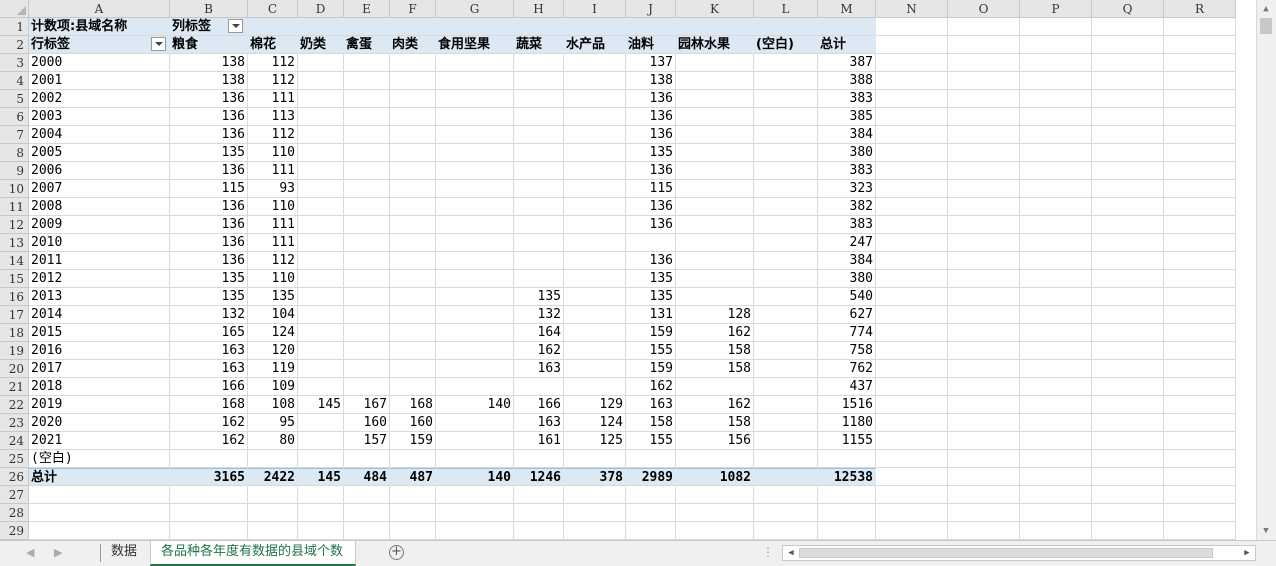  Describe the element at coordinates (209, 99) in the screenshot. I see `value-cell: 136` at that location.